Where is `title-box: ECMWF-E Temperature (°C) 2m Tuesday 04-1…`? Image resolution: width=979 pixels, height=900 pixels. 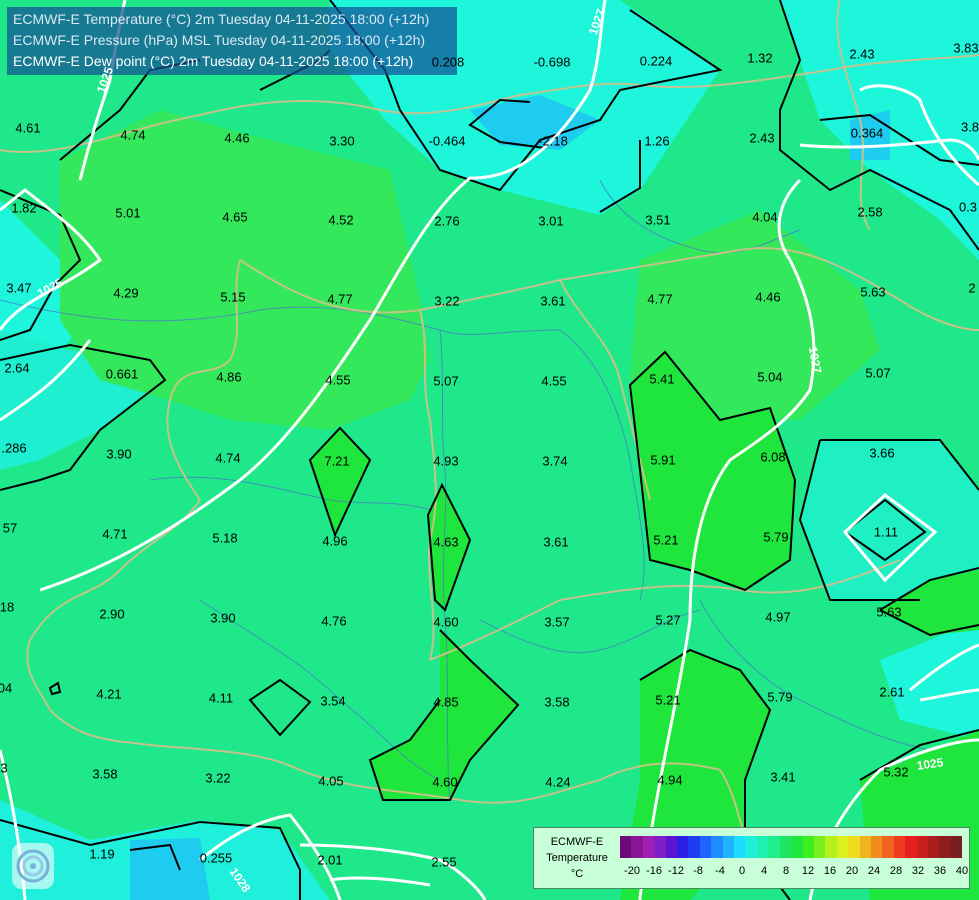
title-box: ECMWF-E Temperature (°C) 2m Tuesday 04-1… is located at coordinates (232, 41).